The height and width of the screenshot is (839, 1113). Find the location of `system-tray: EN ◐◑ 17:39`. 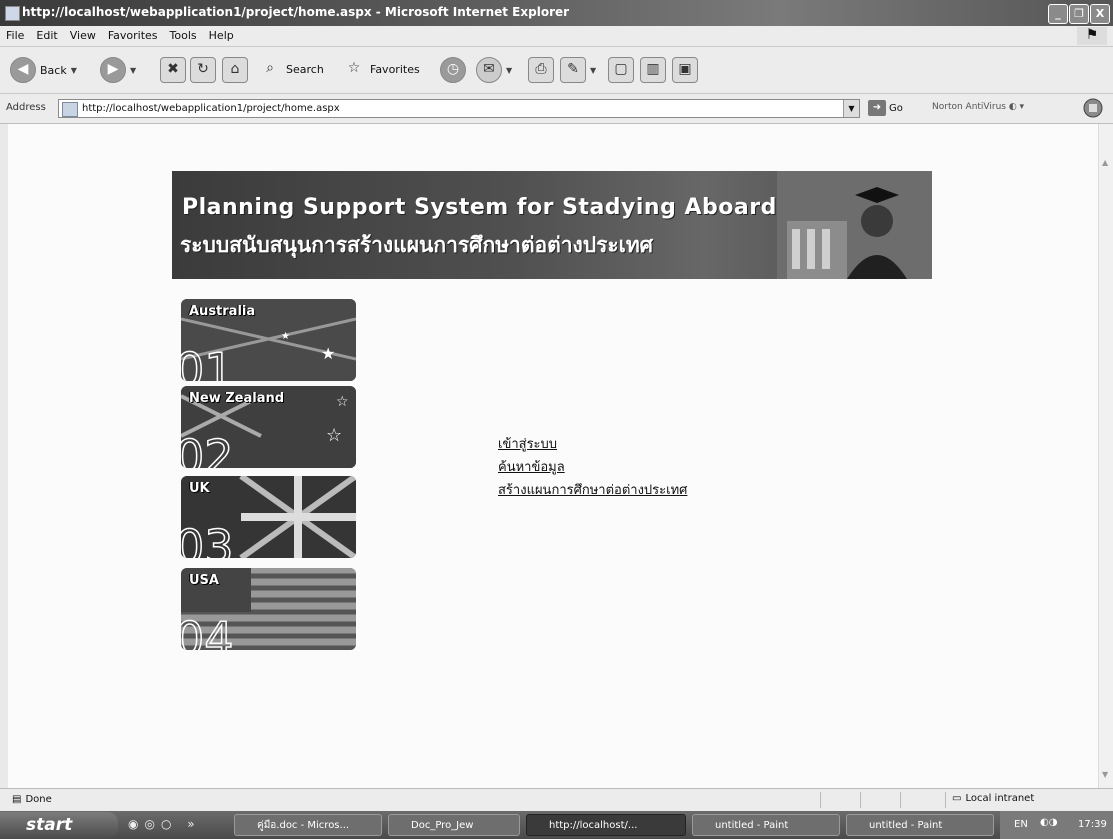

system-tray: EN ◐◑ 17:39 is located at coordinates (1056, 825).